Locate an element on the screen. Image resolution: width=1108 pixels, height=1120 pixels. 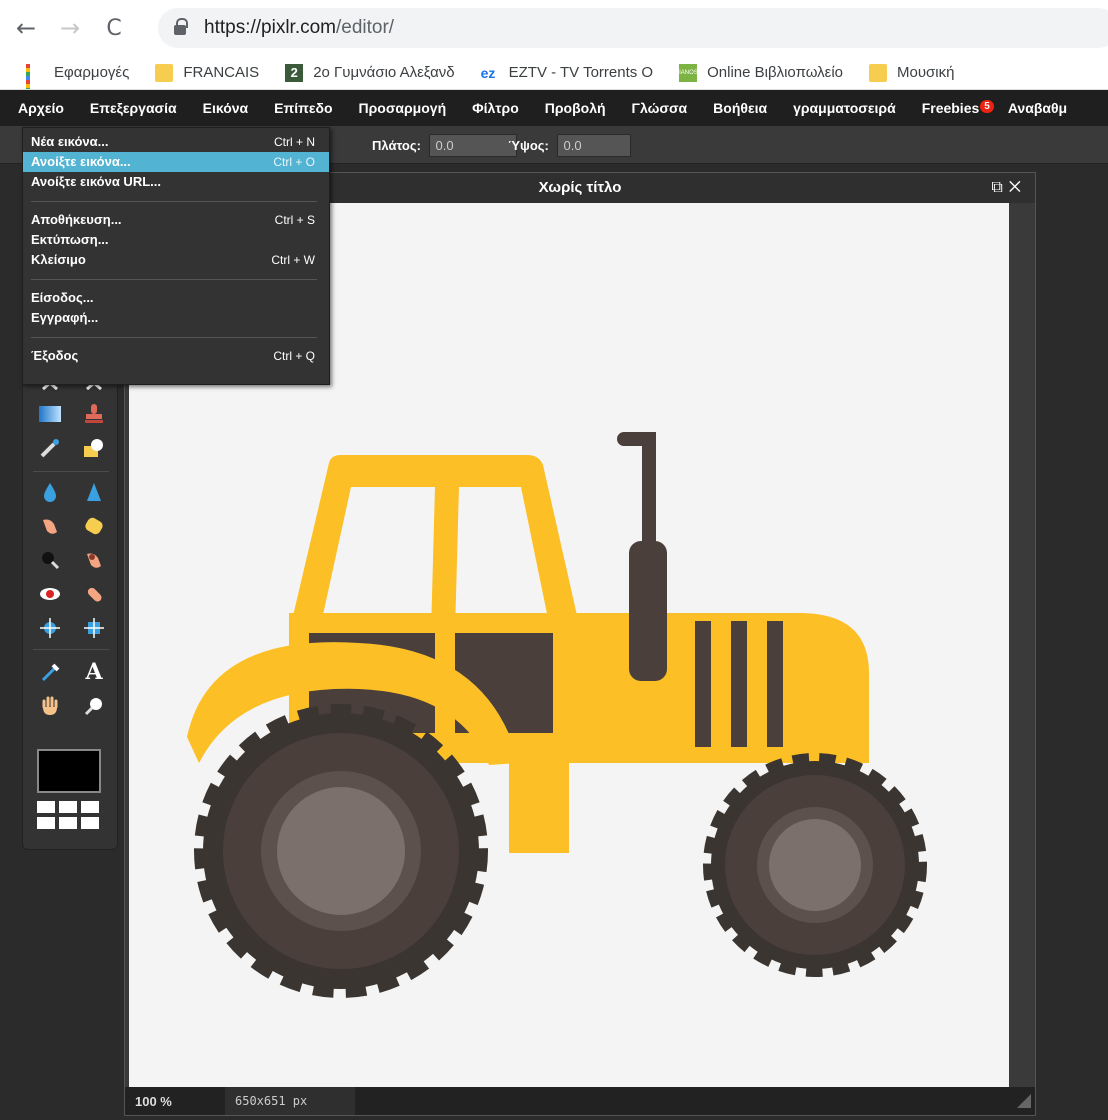
apps-grid-icon is located at coordinates (35, 76).